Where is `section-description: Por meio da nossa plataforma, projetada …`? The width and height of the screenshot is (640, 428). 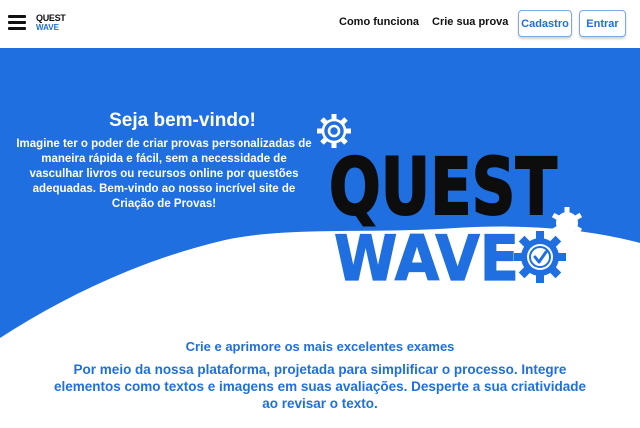
section-description: Por meio da nossa plataforma, projetada … is located at coordinates (320, 386).